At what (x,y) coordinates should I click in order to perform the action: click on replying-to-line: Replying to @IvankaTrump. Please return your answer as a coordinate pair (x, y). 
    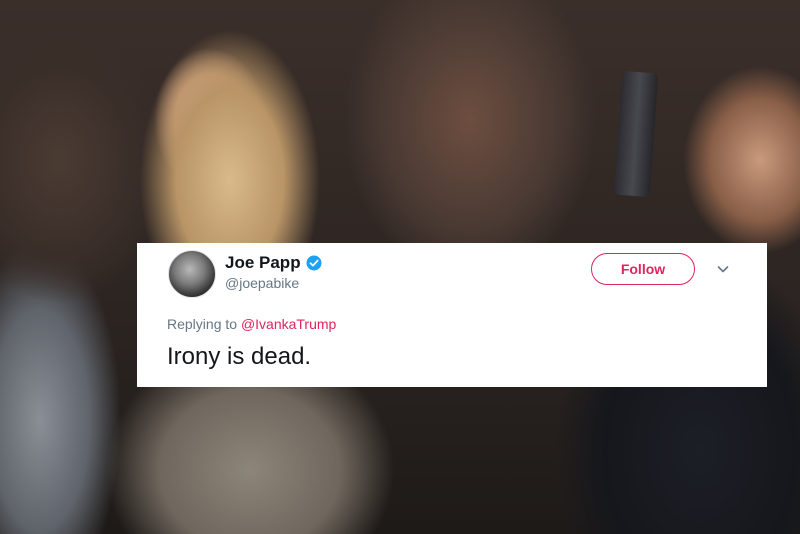
    Looking at the image, I should click on (251, 324).